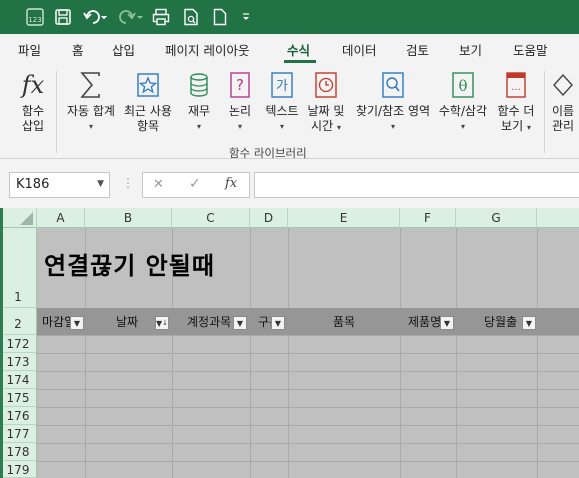  I want to click on enter-icon: ✓, so click(195, 184).